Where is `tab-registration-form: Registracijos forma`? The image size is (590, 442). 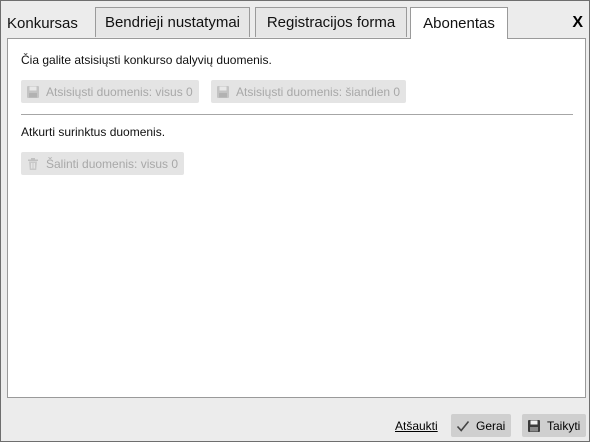
tab-registration-form: Registracijos forma is located at coordinates (331, 22).